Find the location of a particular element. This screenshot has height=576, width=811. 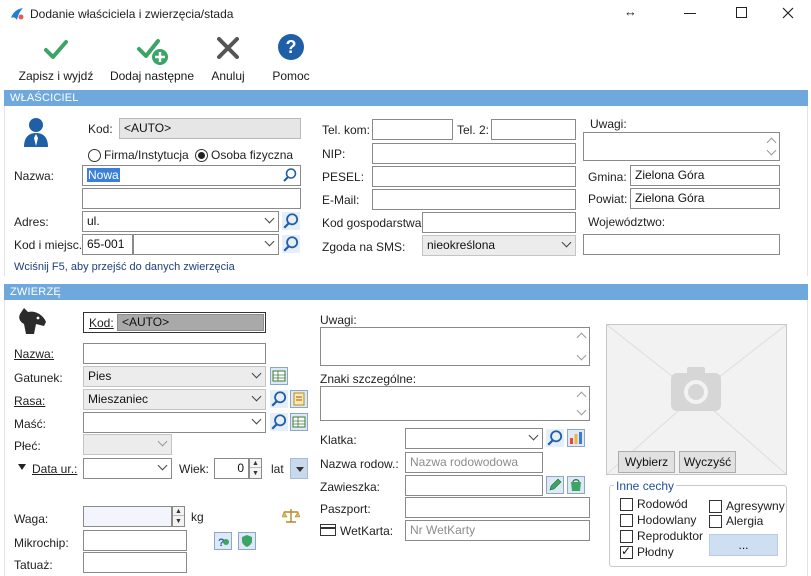

maximize-button is located at coordinates (741, 12).